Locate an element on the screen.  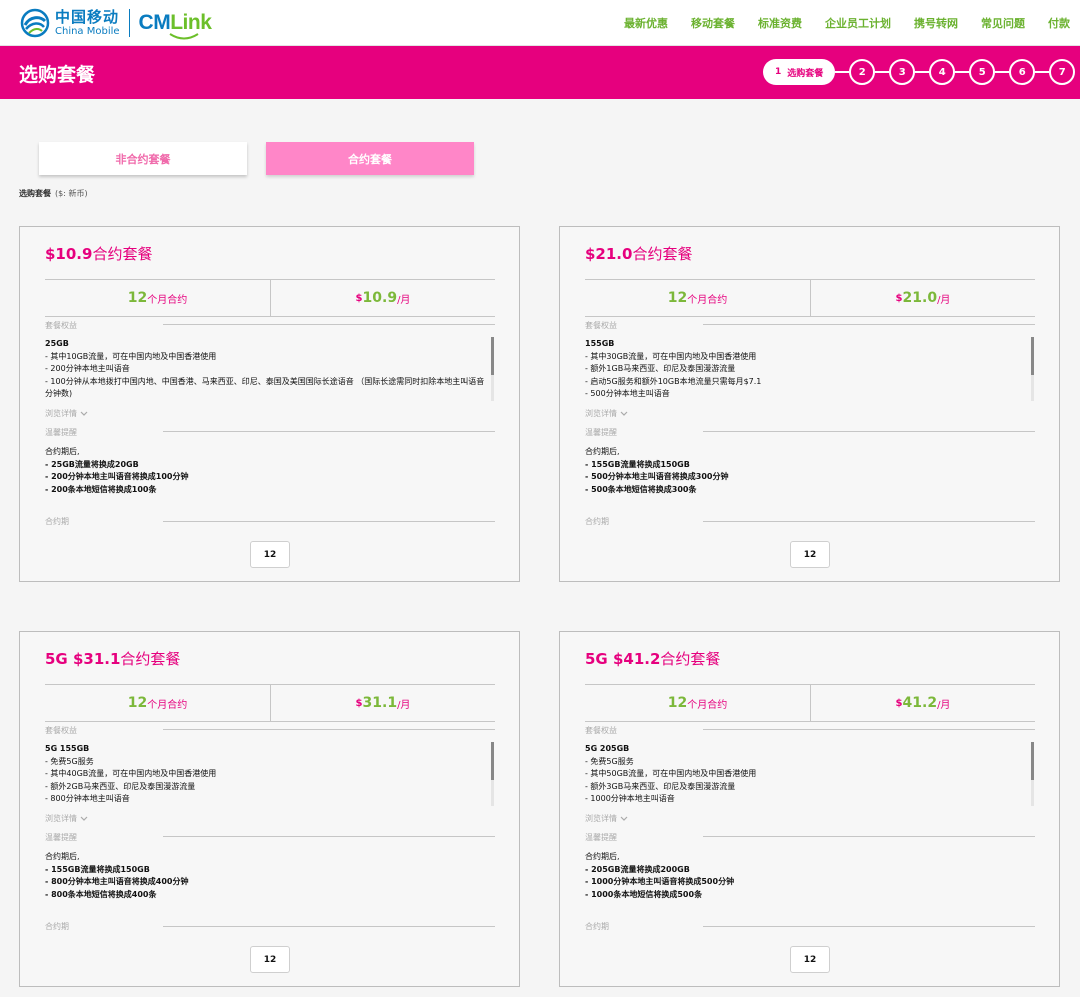
benefit-item: - 额外3GB马来西亚、印尼及泰国漫游流量 is located at coordinates (660, 786).